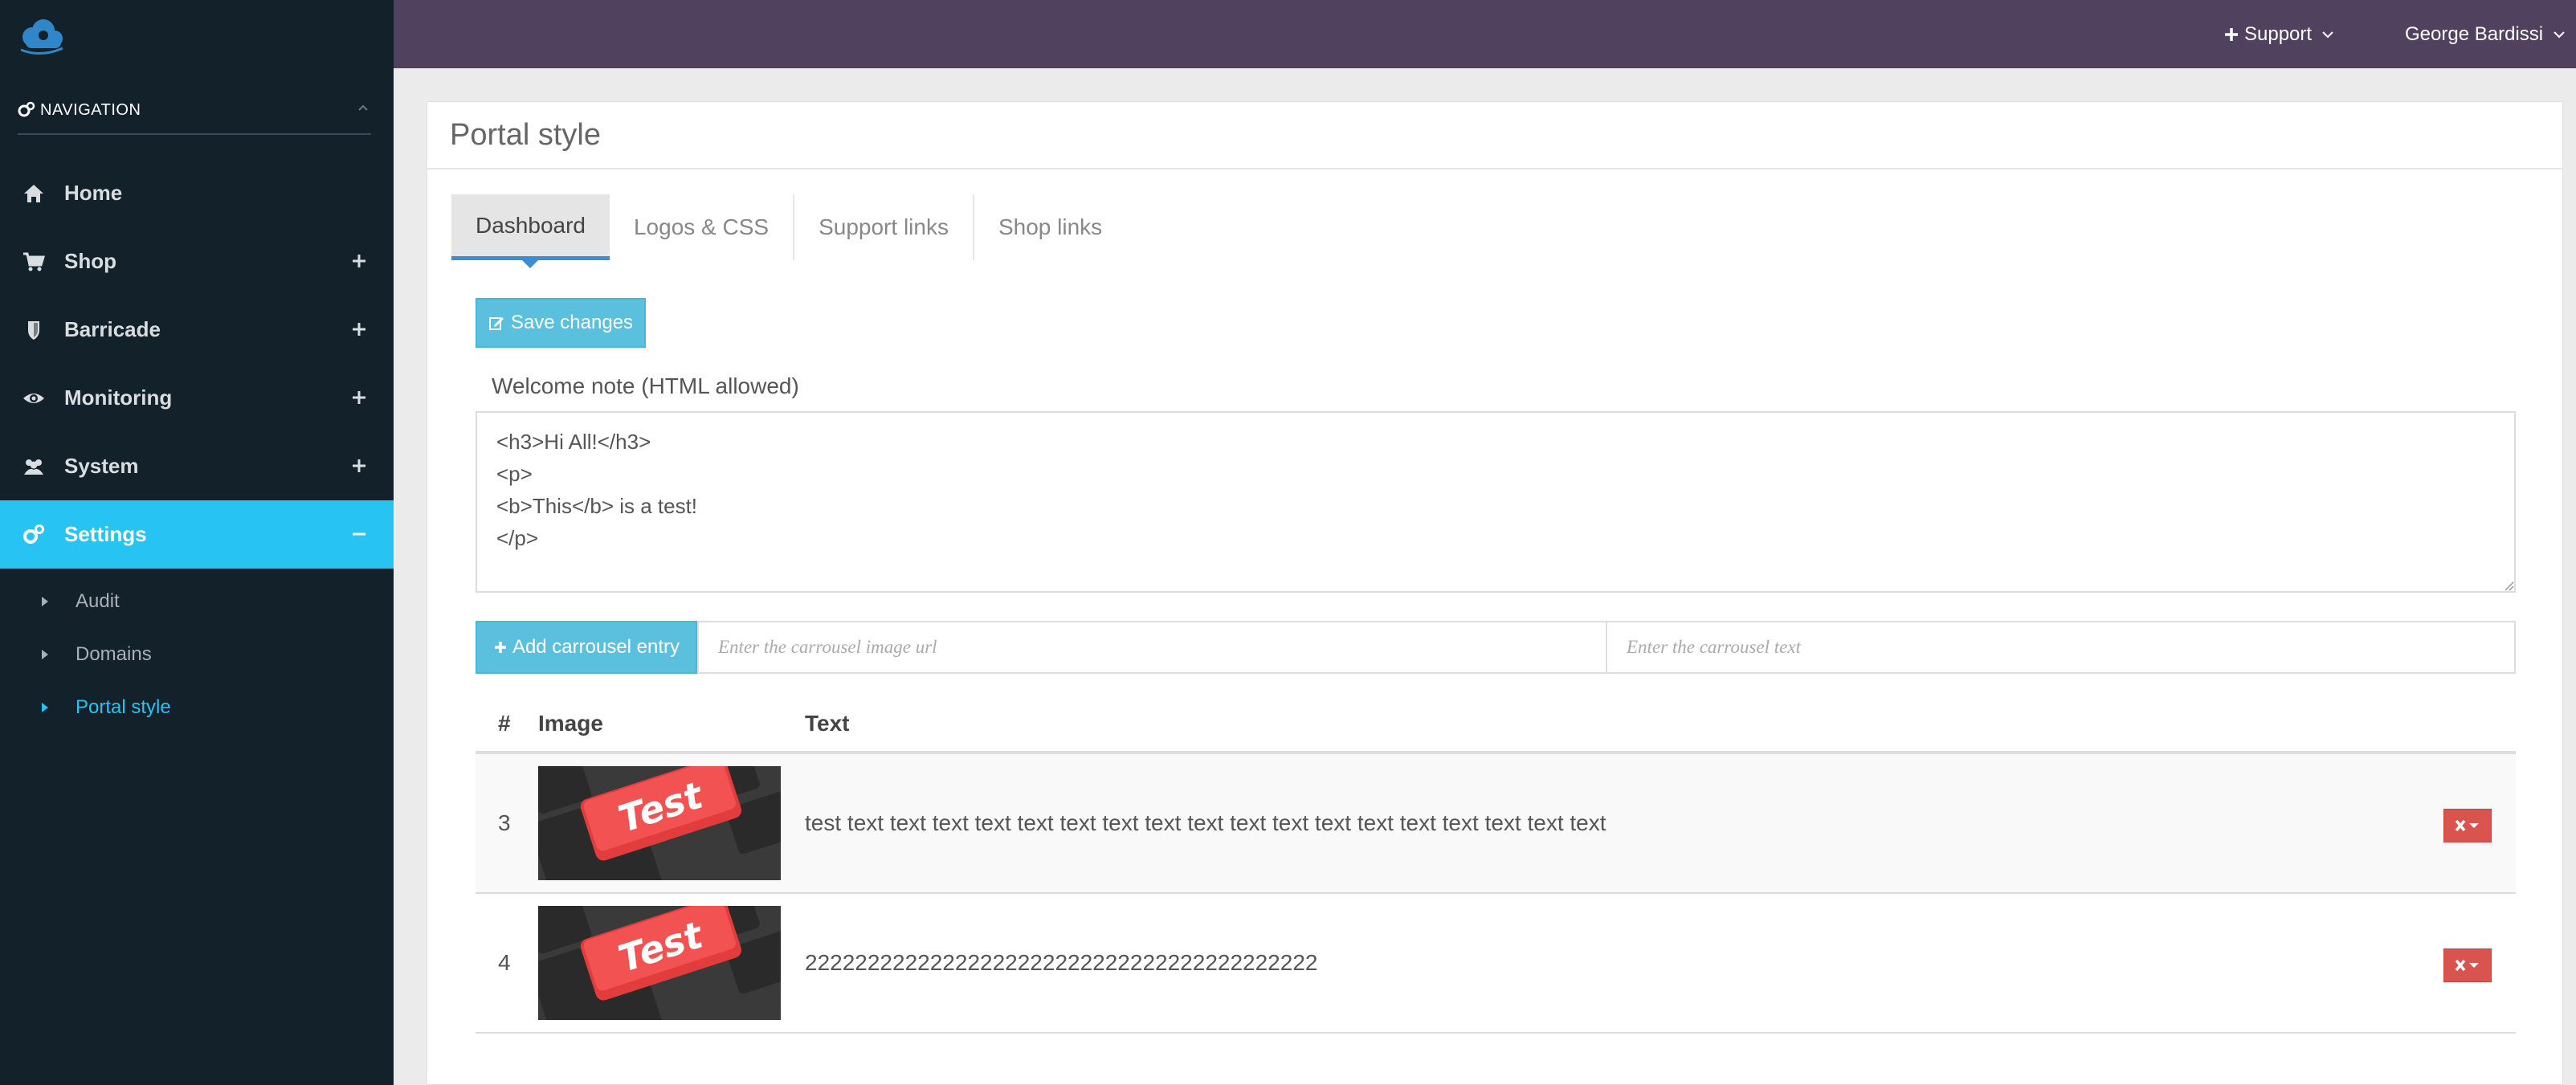 The width and height of the screenshot is (2576, 1085). What do you see at coordinates (504, 822) in the screenshot?
I see `row-number: 3` at bounding box center [504, 822].